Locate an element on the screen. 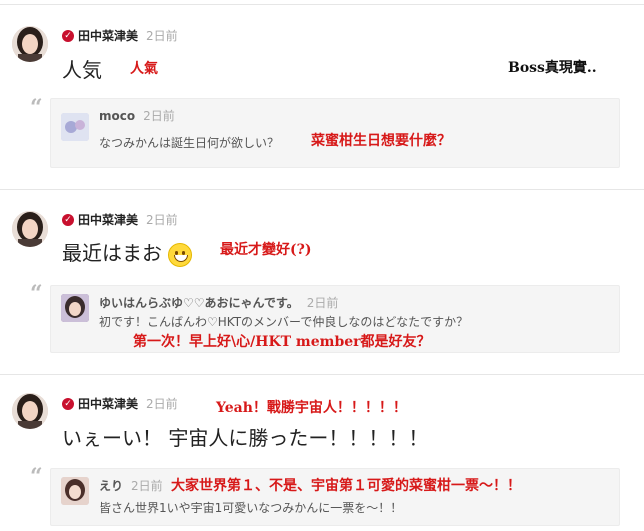 This screenshot has width=644, height=531. comment-annotation: Boss真現實.. is located at coordinates (552, 68).